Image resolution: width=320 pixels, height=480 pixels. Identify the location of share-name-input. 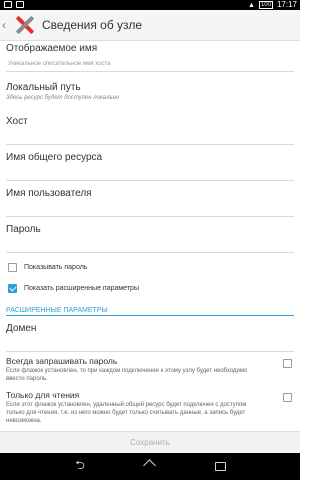
(150, 173).